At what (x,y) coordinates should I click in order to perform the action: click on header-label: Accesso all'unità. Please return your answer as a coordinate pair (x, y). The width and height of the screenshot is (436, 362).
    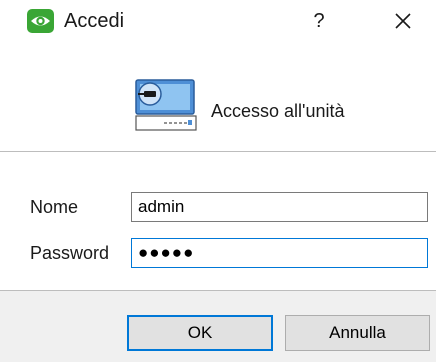
    Looking at the image, I should click on (278, 111).